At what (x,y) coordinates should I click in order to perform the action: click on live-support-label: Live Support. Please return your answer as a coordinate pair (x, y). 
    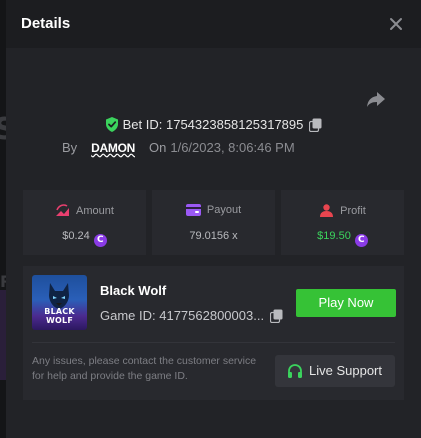
    Looking at the image, I should click on (345, 370).